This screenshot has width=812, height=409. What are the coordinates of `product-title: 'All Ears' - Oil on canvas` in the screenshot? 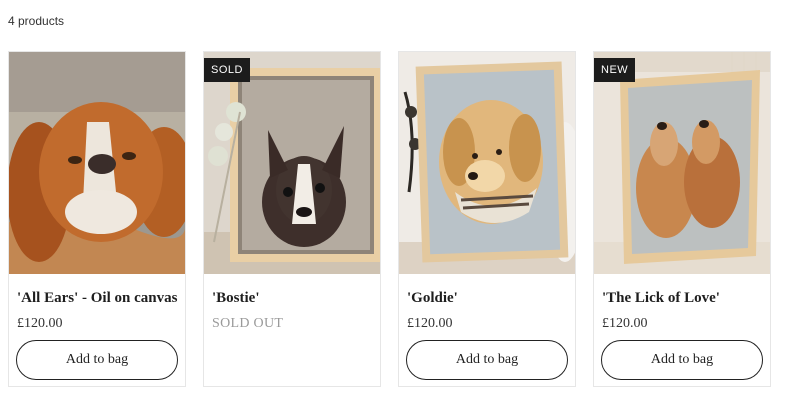 It's located at (97, 298).